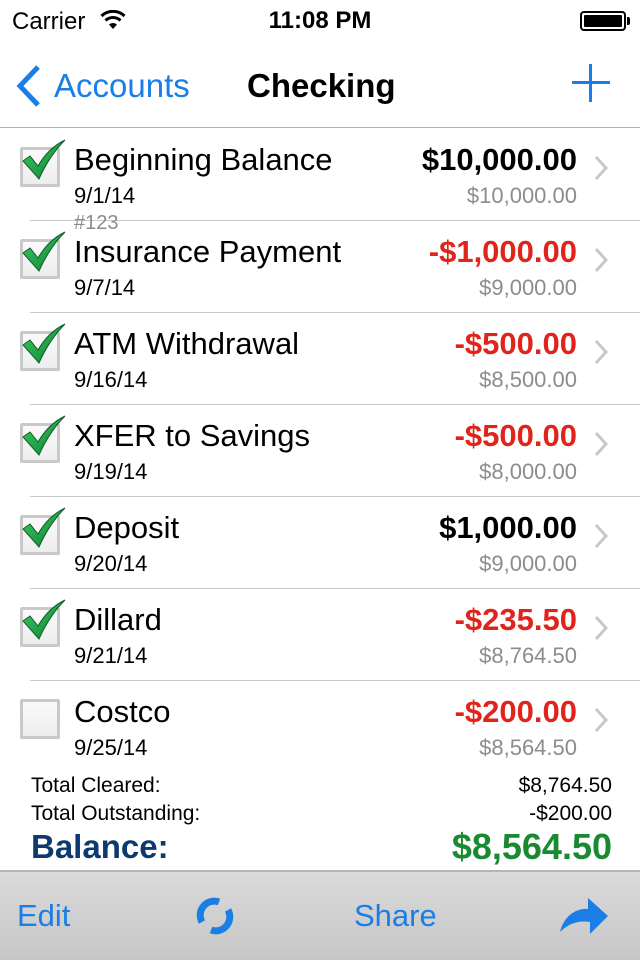 This screenshot has height=960, width=640. I want to click on total-outstanding-value: -$200.00, so click(570, 813).